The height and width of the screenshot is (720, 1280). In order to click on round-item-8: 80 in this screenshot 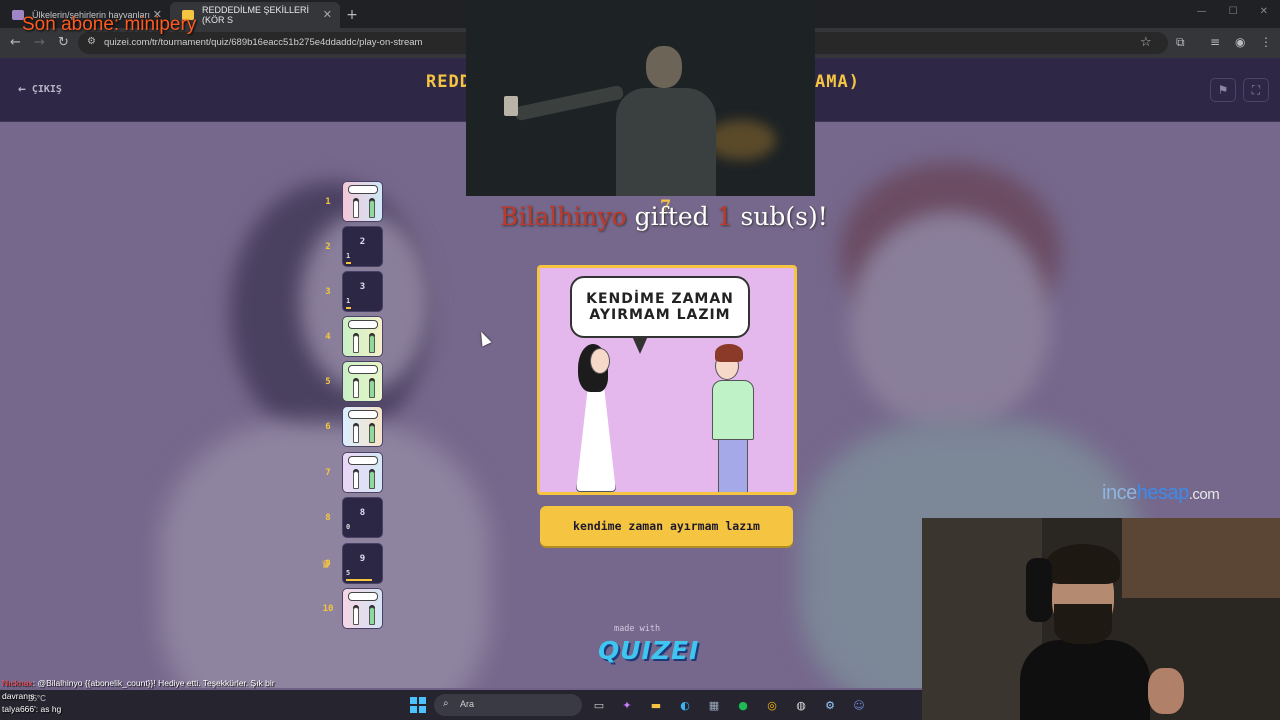, I will do `click(362, 517)`.